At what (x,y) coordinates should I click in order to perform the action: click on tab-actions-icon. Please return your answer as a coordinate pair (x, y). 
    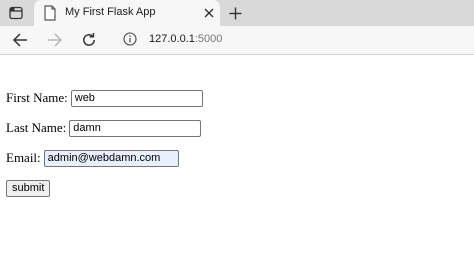
    Looking at the image, I should click on (16, 13).